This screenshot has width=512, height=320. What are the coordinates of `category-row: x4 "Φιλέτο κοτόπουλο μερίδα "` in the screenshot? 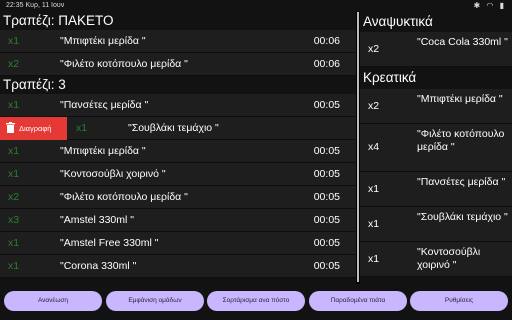 It's located at (436, 148).